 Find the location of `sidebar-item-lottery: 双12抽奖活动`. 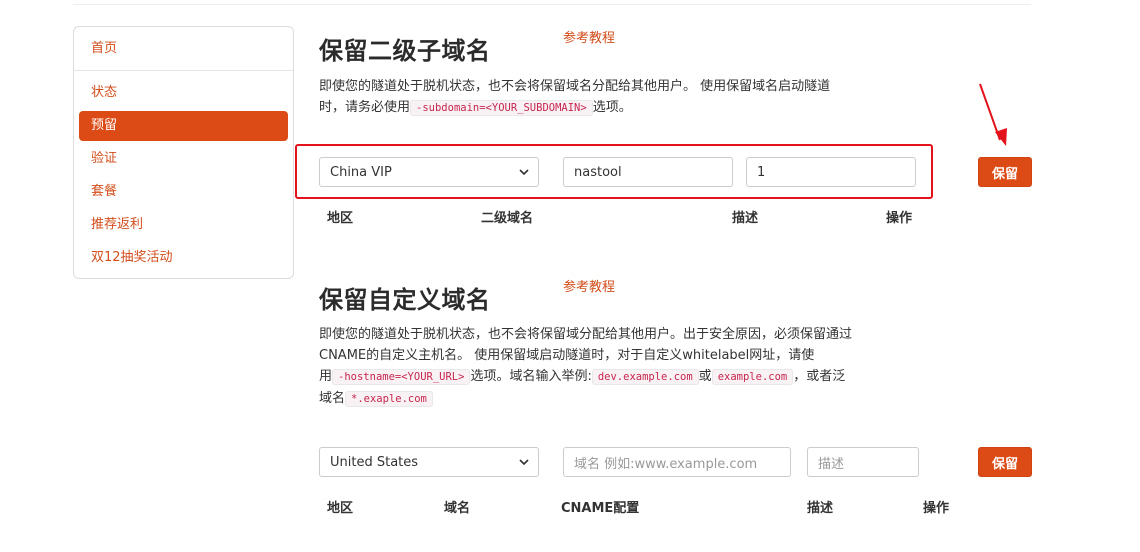

sidebar-item-lottery: 双12抽奖活动 is located at coordinates (183, 258).